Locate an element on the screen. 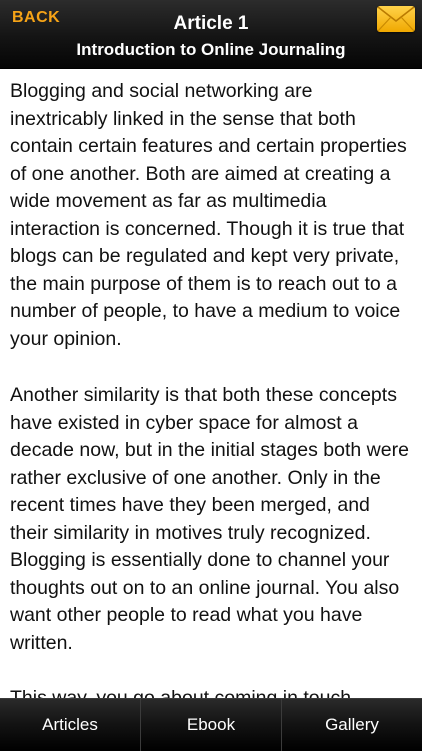 This screenshot has width=422, height=751. tab-ebook: Ebook is located at coordinates (210, 725).